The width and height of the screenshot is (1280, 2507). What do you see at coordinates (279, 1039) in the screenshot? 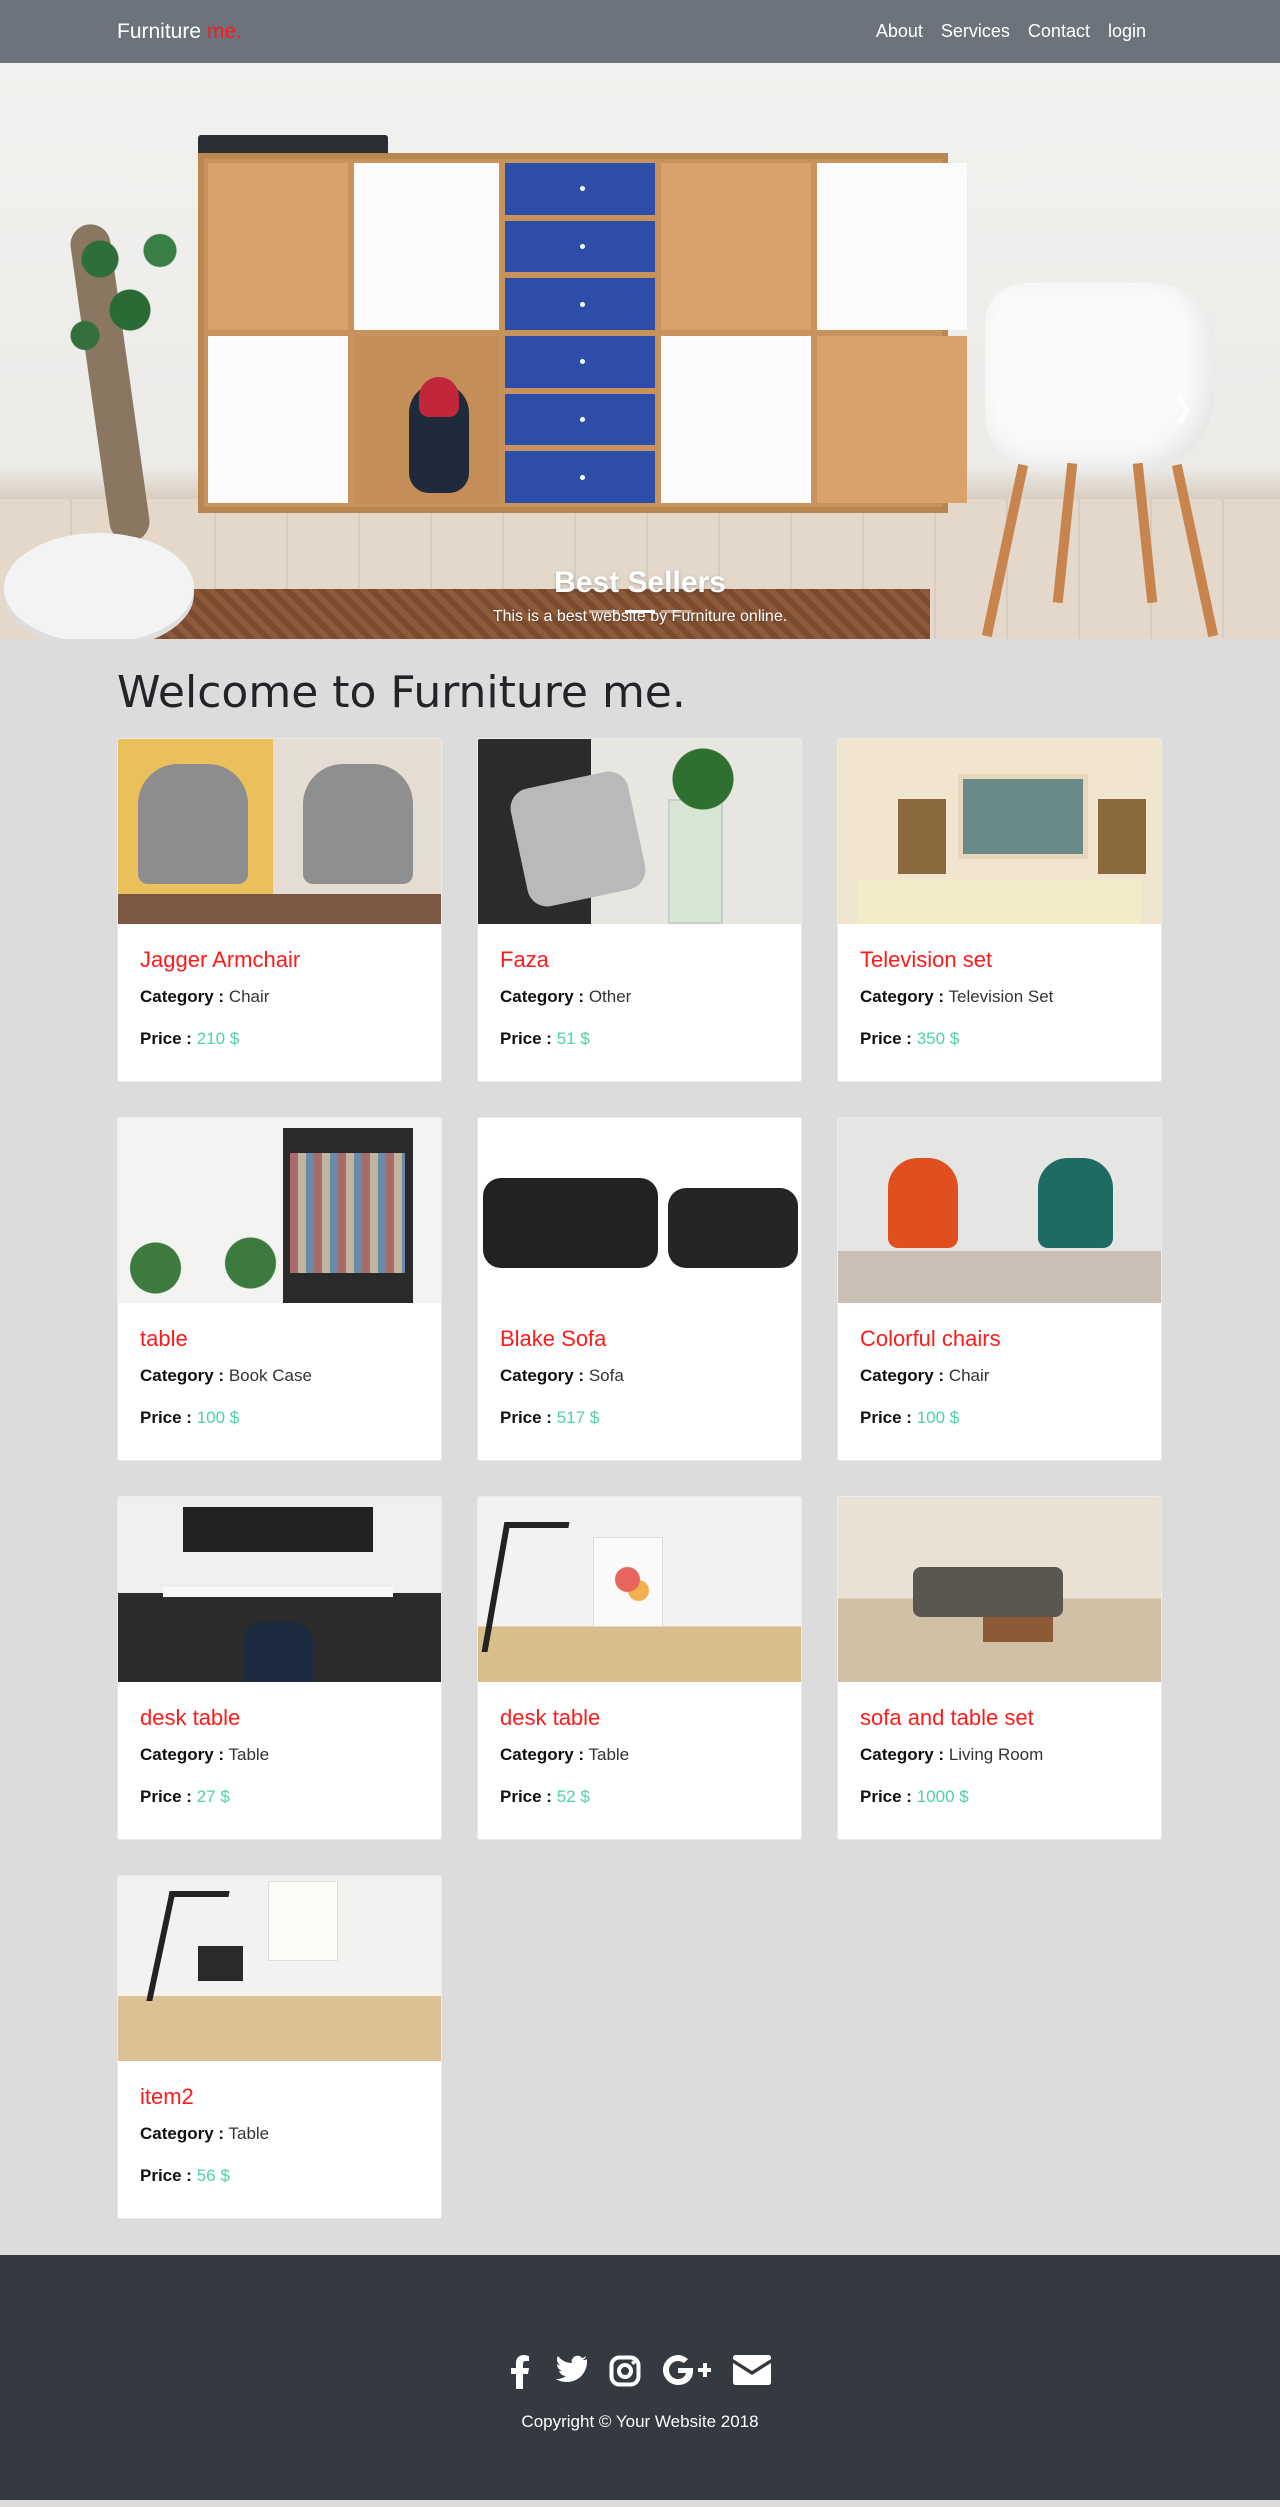
I see `product-price: Price : 210 $` at bounding box center [279, 1039].